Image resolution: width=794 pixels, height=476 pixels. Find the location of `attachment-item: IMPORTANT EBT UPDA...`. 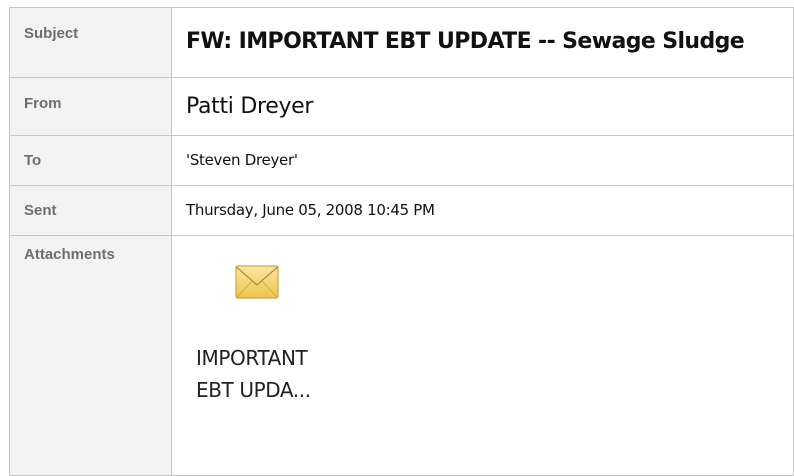

attachment-item: IMPORTANT EBT UPDA... is located at coordinates (296, 351).